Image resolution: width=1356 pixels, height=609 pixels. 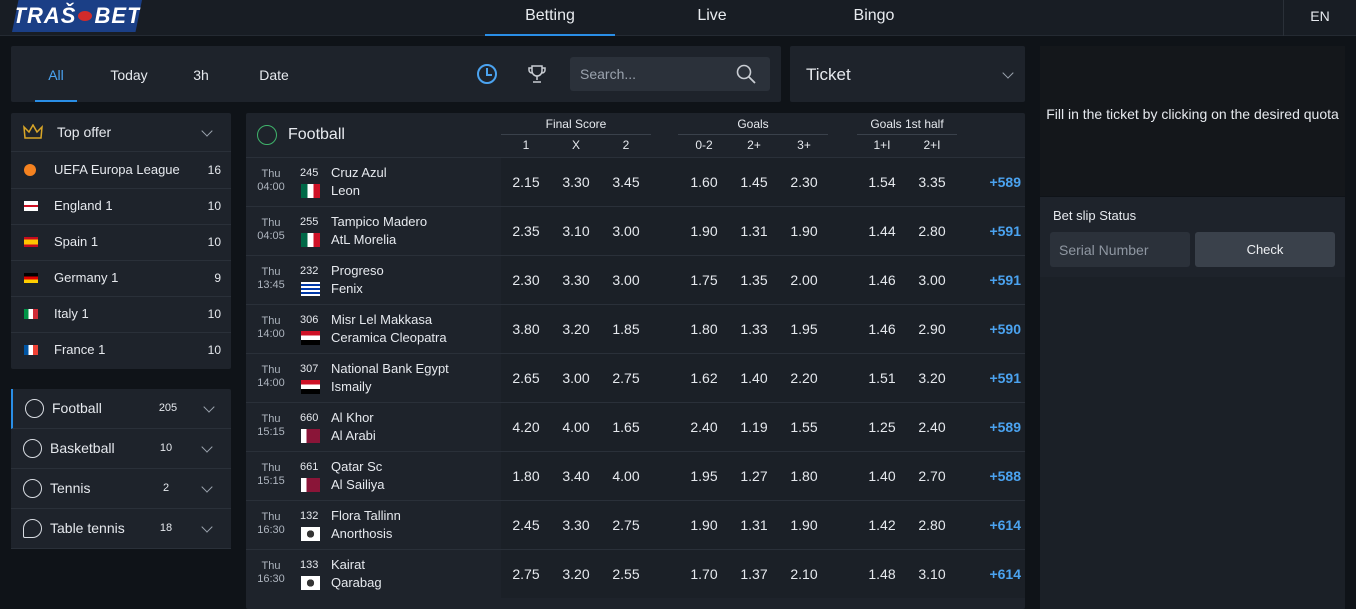 I want to click on sport-item-tennis: Tennis 2, so click(x=121, y=489).